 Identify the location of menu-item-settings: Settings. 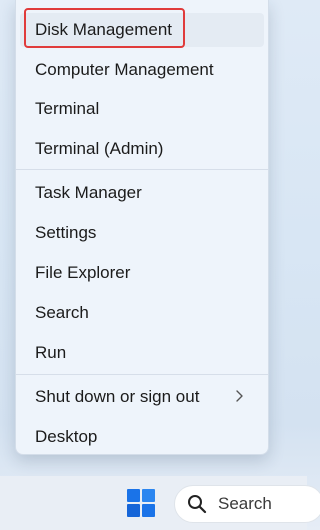
(142, 233).